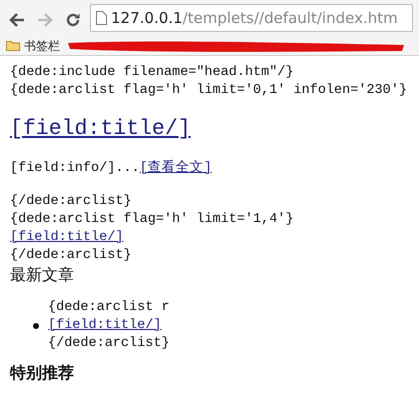  What do you see at coordinates (208, 91) in the screenshot?
I see `code-line: {dede:arclist flag='h' limit='0,1' infolen='230'}` at bounding box center [208, 91].